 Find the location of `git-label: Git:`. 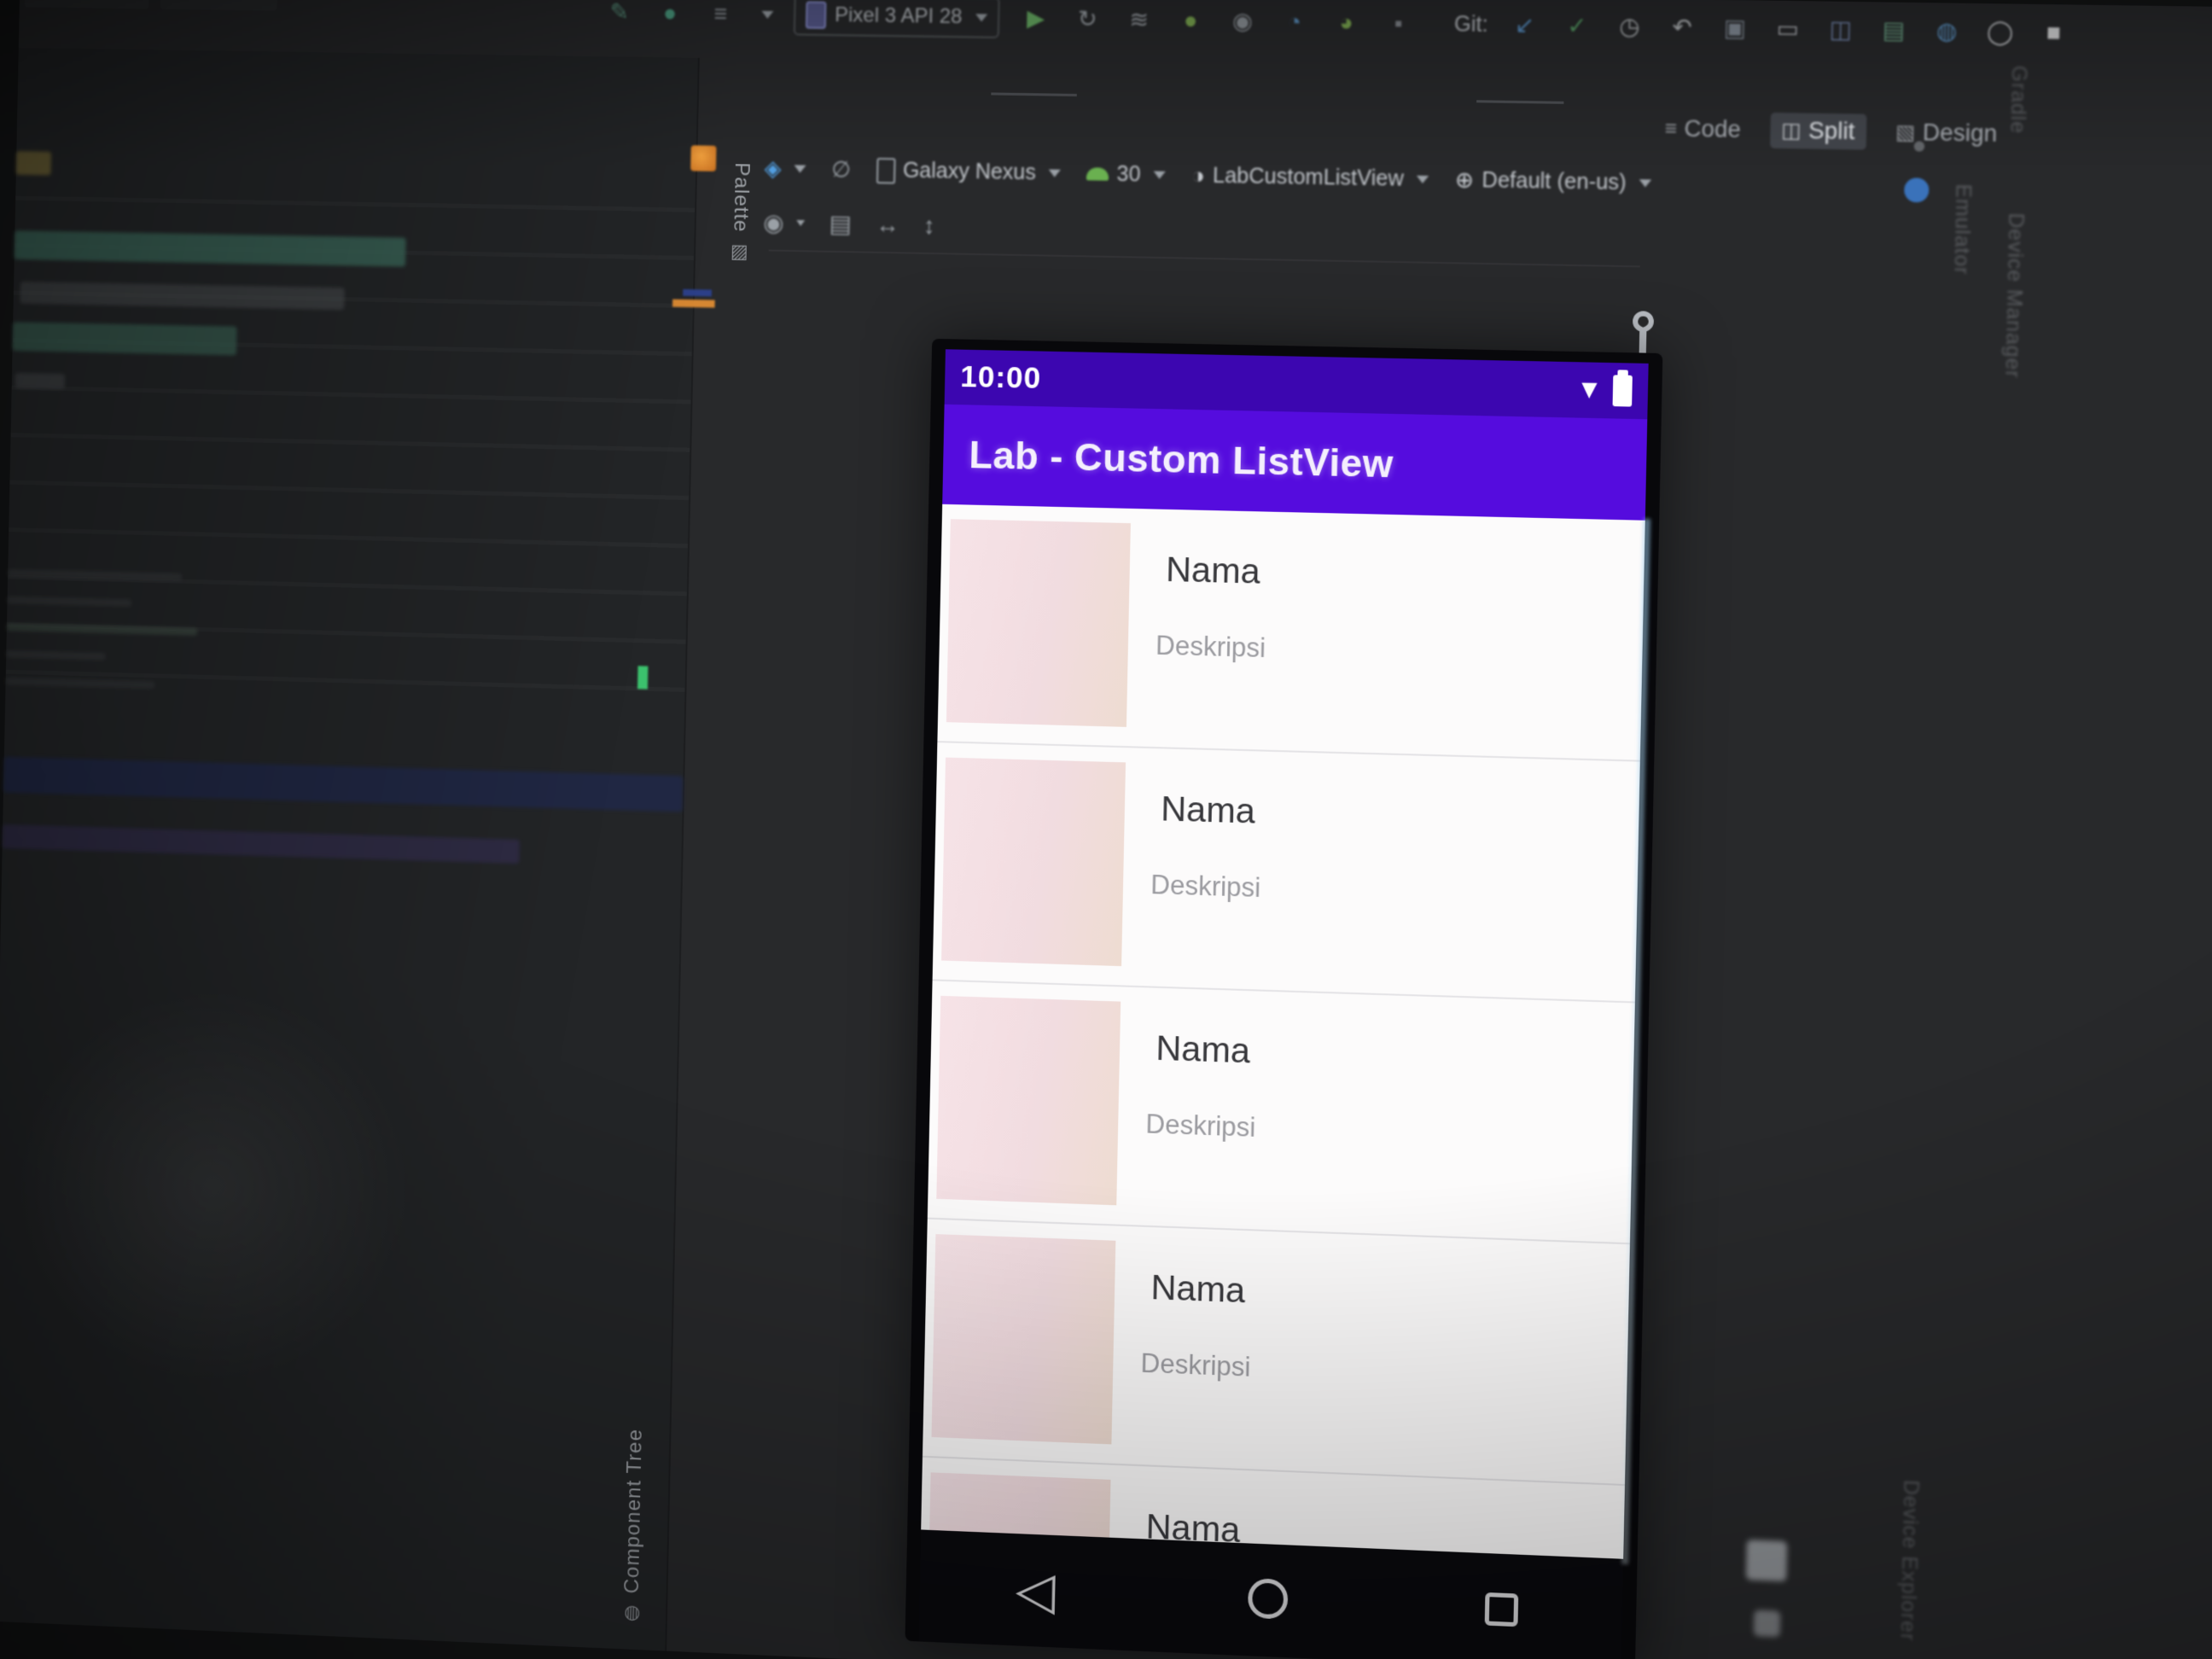

git-label: Git: is located at coordinates (1470, 24).